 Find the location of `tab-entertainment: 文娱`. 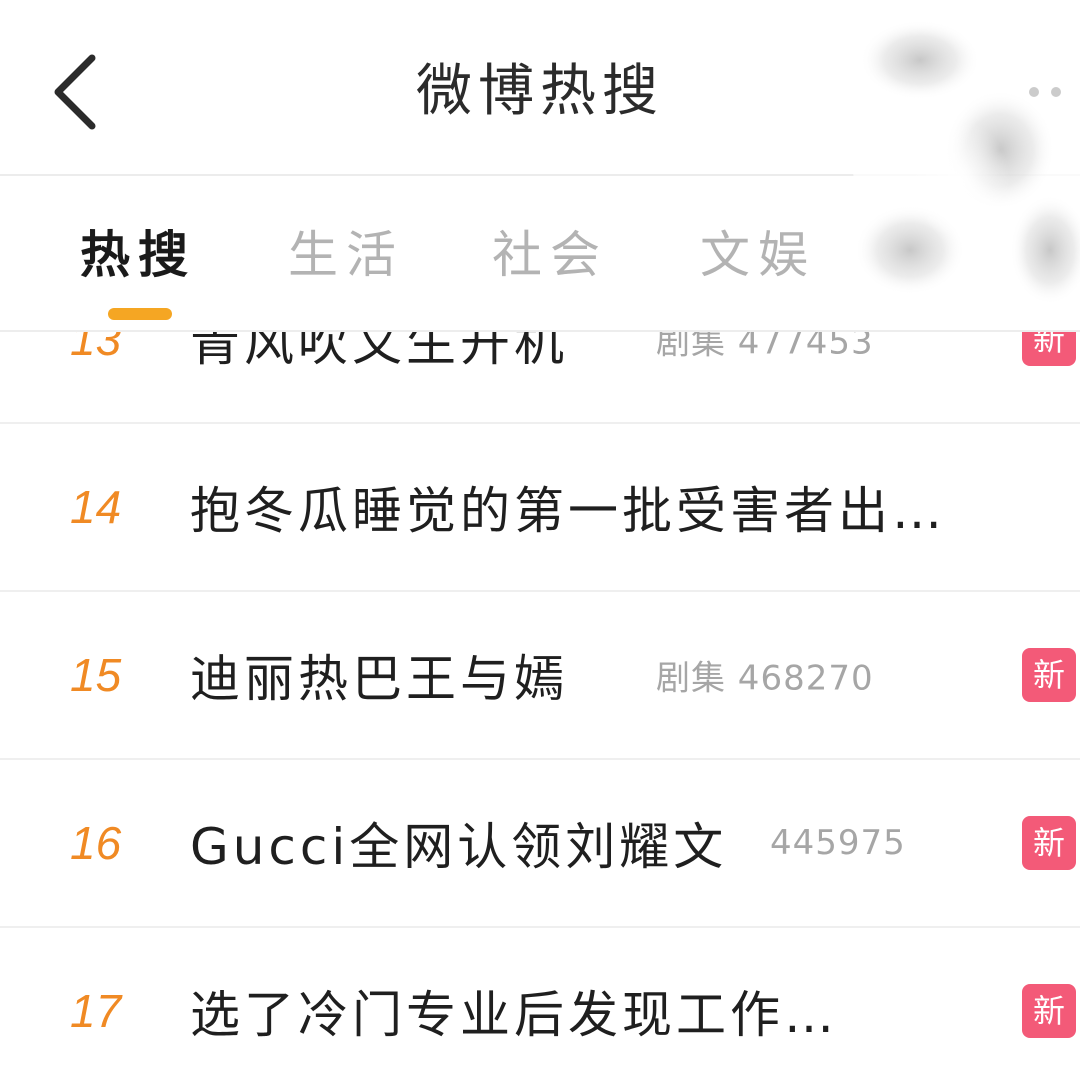

tab-entertainment: 文娱 is located at coordinates (758, 255).